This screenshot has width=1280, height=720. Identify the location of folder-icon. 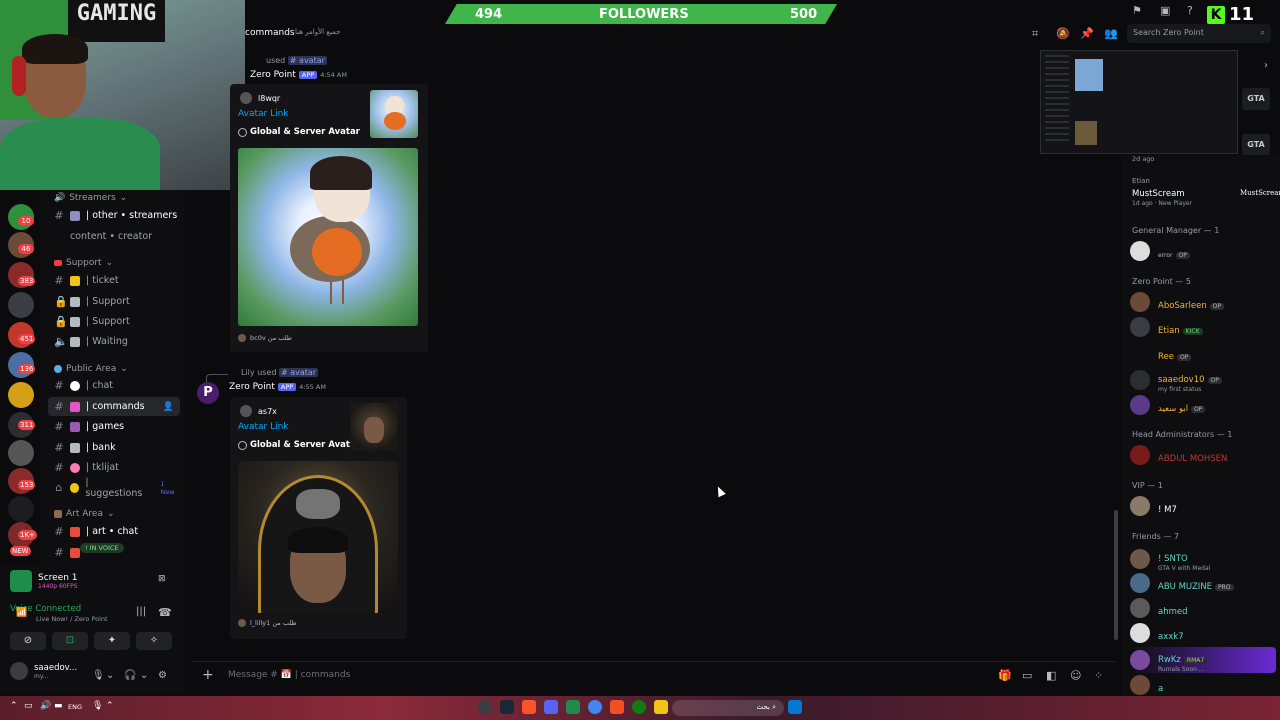
(661, 707).